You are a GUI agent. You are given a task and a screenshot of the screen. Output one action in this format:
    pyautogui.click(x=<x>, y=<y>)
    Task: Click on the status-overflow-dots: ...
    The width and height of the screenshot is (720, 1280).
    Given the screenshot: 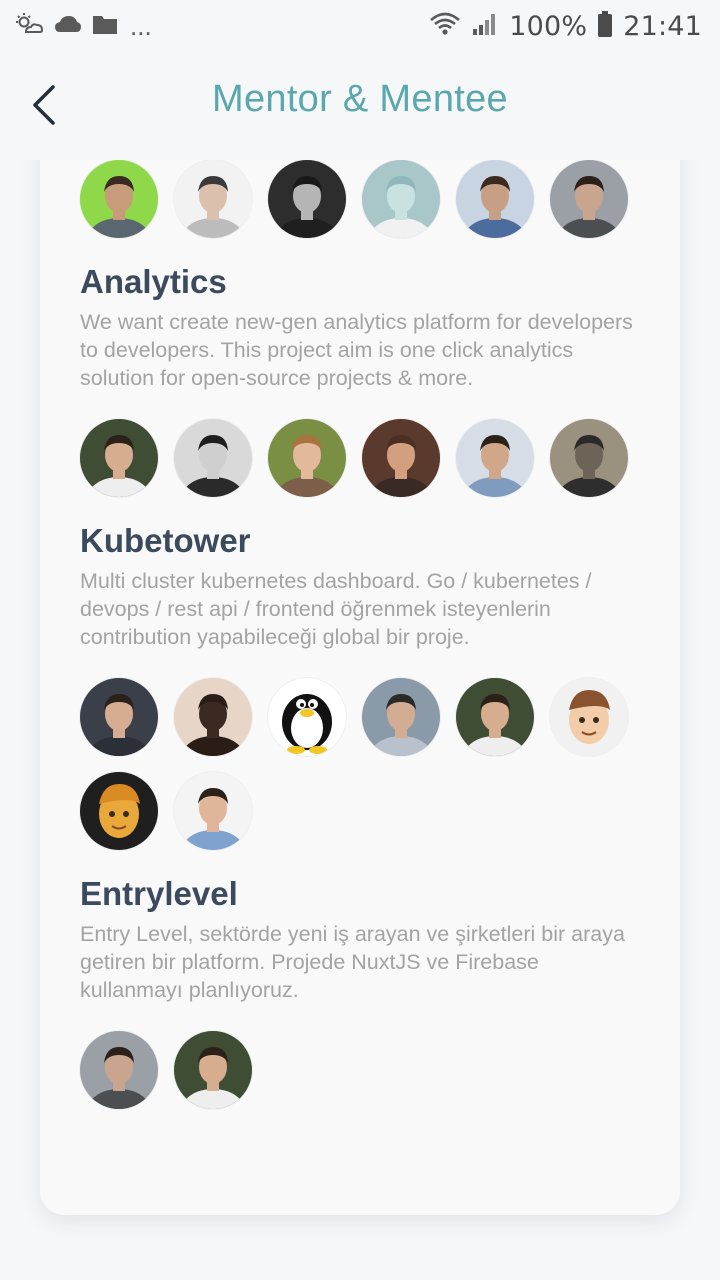 What is the action you would take?
    pyautogui.click(x=141, y=26)
    